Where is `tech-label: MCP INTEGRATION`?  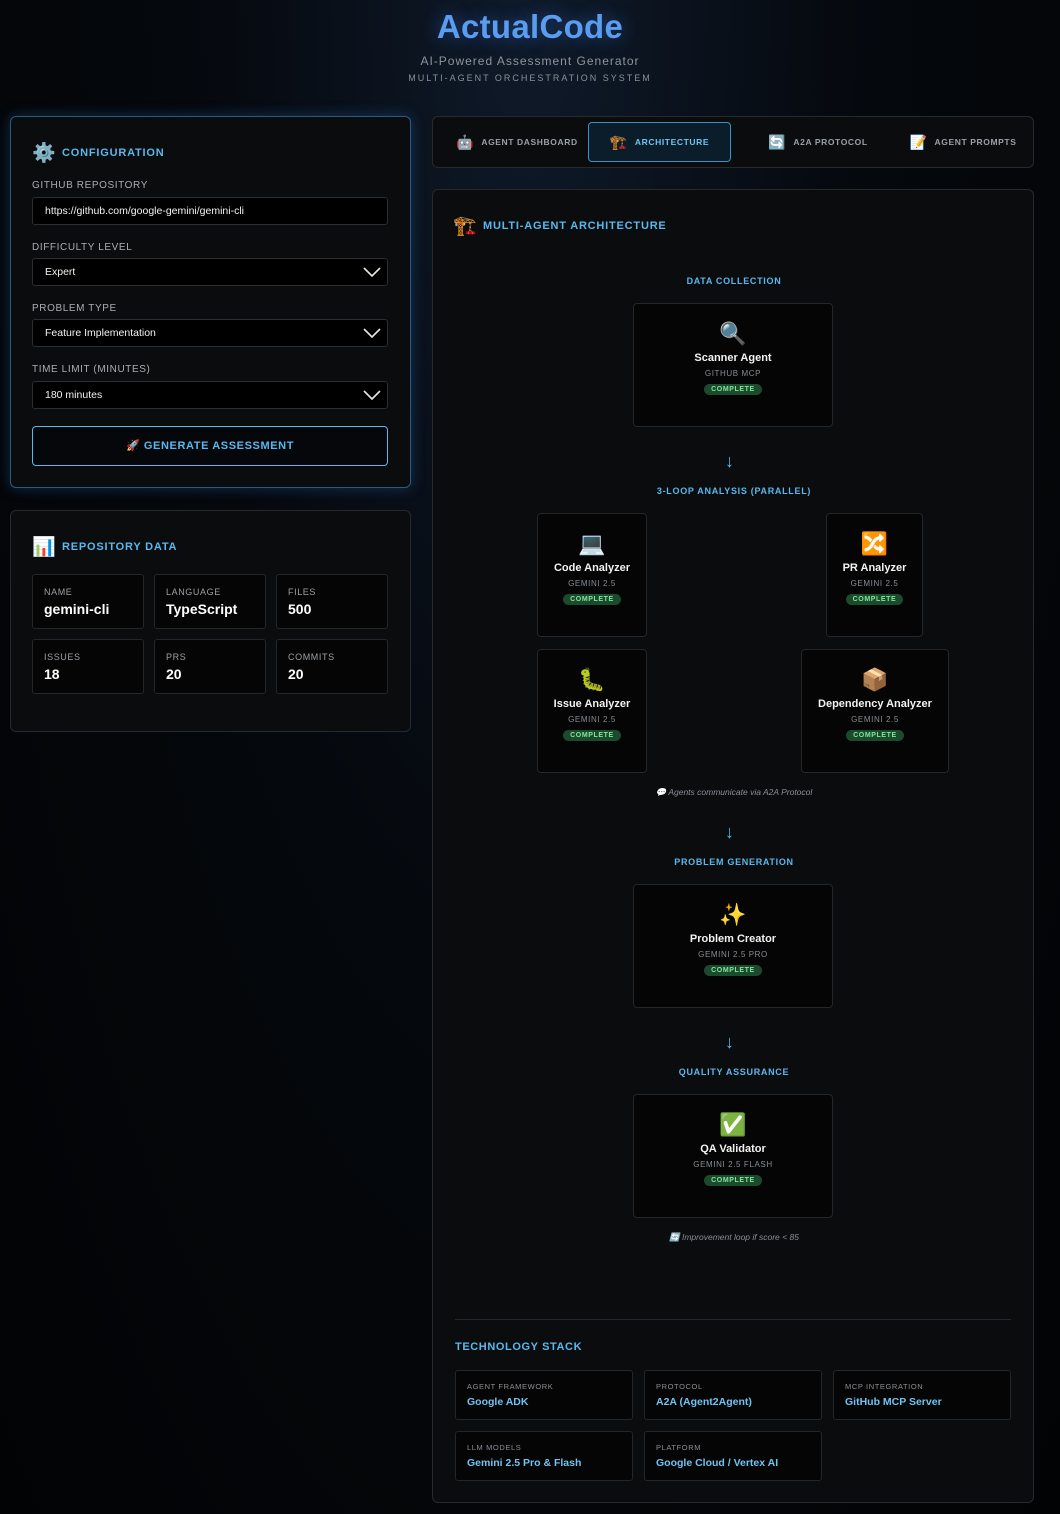 tech-label: MCP INTEGRATION is located at coordinates (884, 1386).